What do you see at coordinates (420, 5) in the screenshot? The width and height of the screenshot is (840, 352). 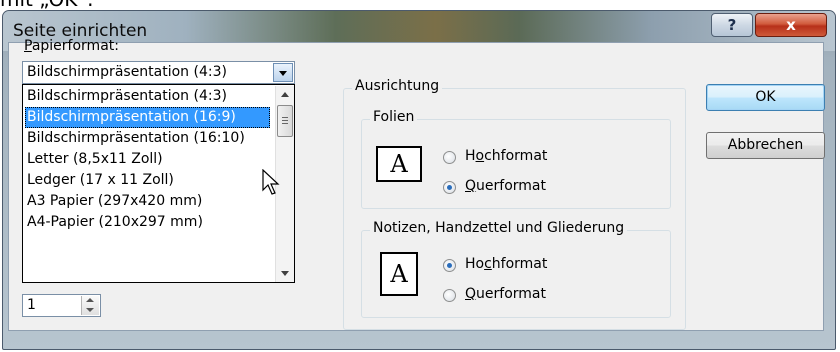 I see `caption-text-fragment: mit „OK“.` at bounding box center [420, 5].